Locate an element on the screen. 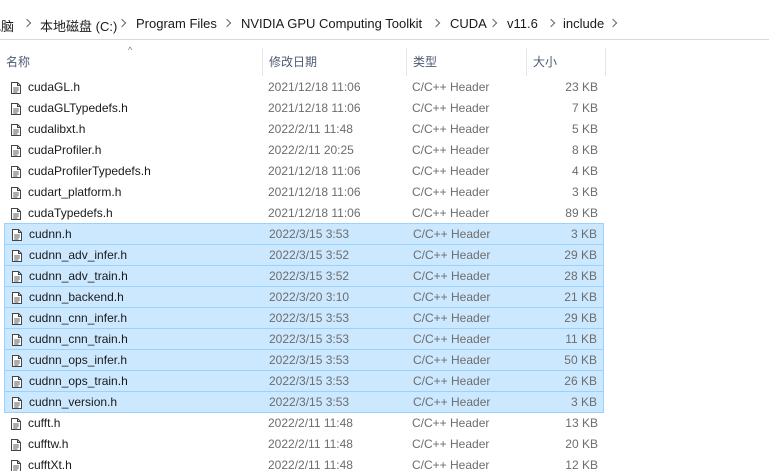 This screenshot has height=471, width=769. file-name: cudaGL.h is located at coordinates (54, 87).